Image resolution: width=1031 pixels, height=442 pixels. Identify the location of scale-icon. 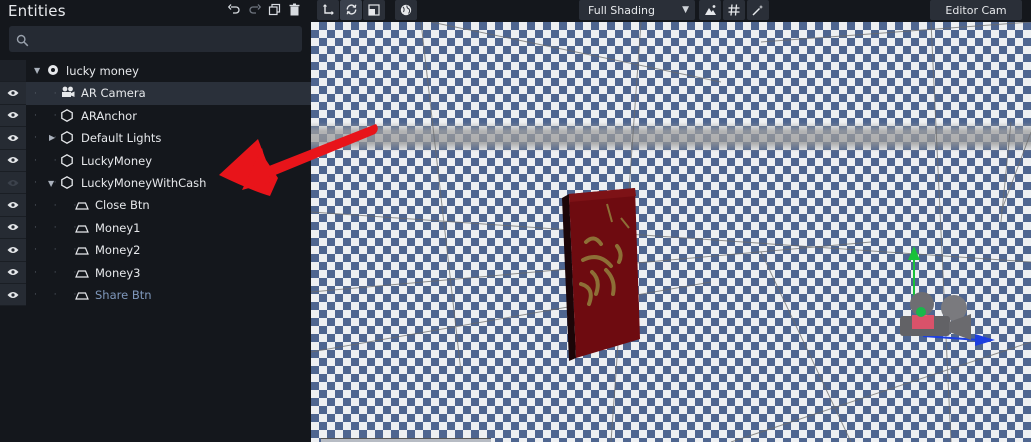
(374, 10).